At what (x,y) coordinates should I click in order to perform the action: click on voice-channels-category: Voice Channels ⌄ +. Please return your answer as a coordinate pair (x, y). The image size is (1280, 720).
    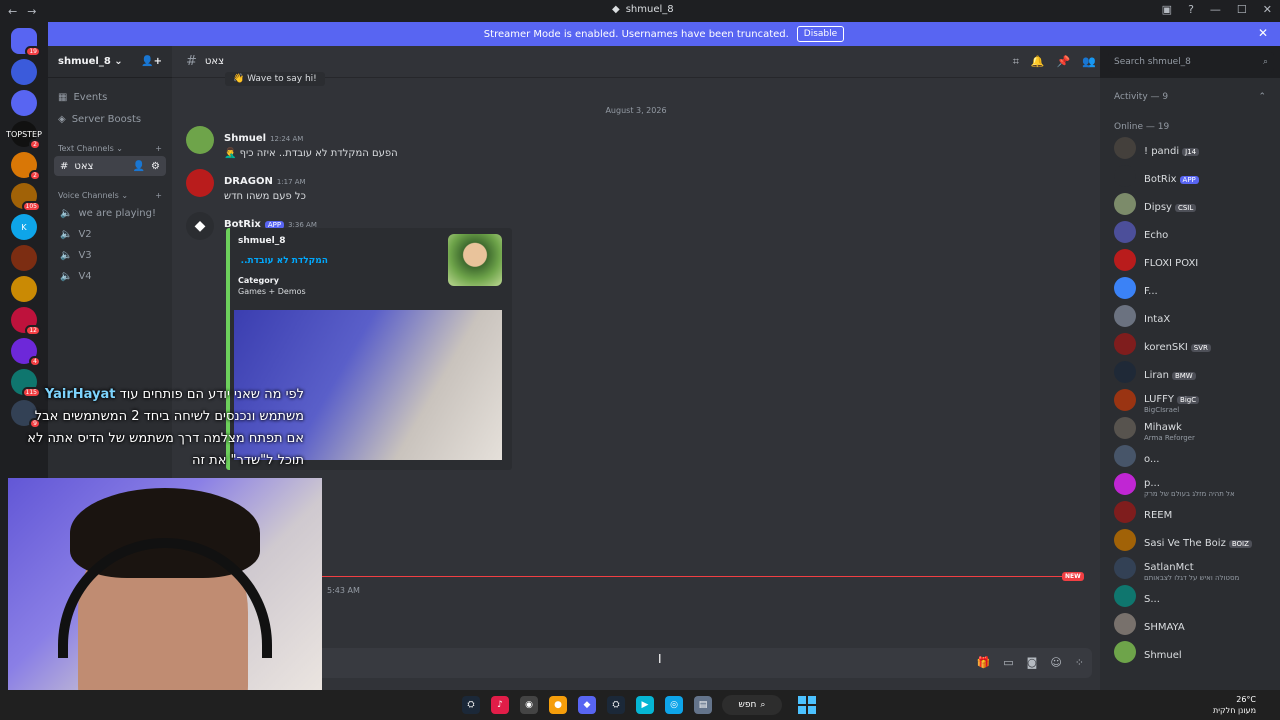
    Looking at the image, I should click on (110, 189).